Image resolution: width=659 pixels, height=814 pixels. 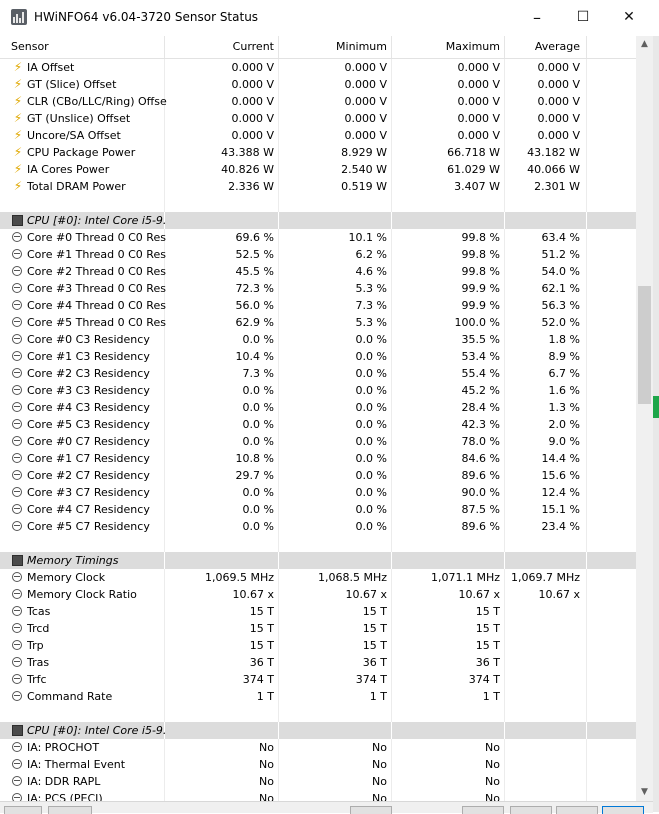 What do you see at coordinates (266, 781) in the screenshot?
I see `current-value: No` at bounding box center [266, 781].